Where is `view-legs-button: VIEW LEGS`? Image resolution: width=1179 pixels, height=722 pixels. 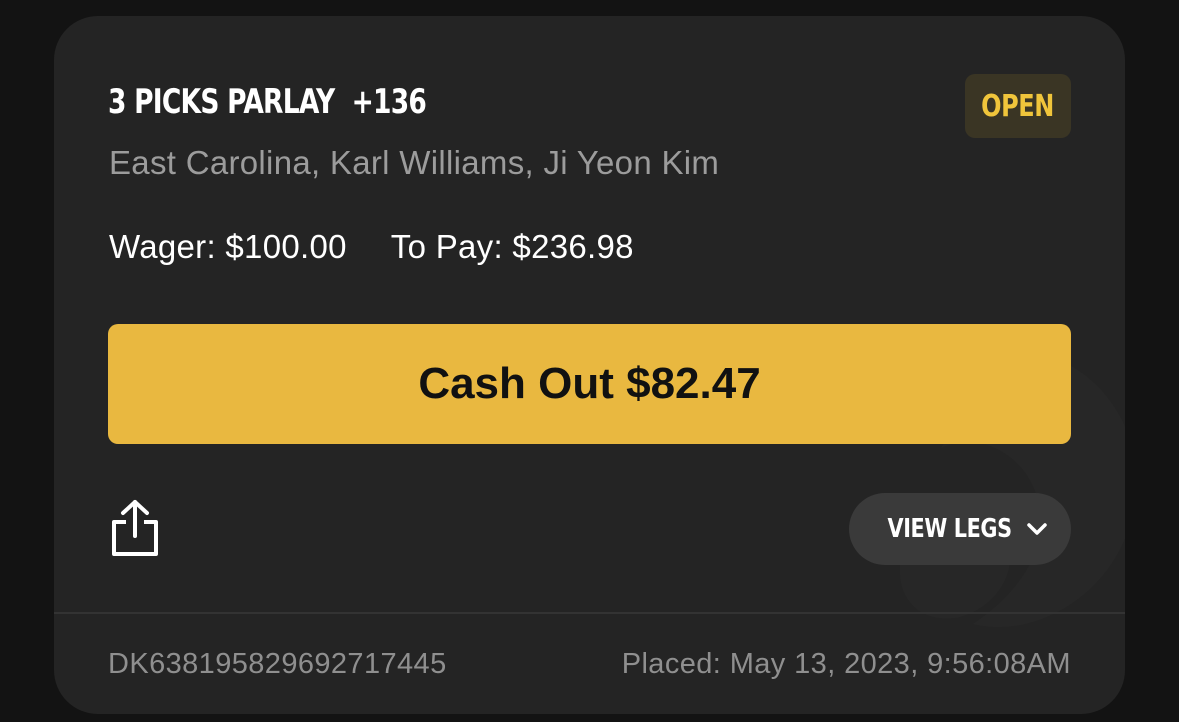 view-legs-button: VIEW LEGS is located at coordinates (960, 529).